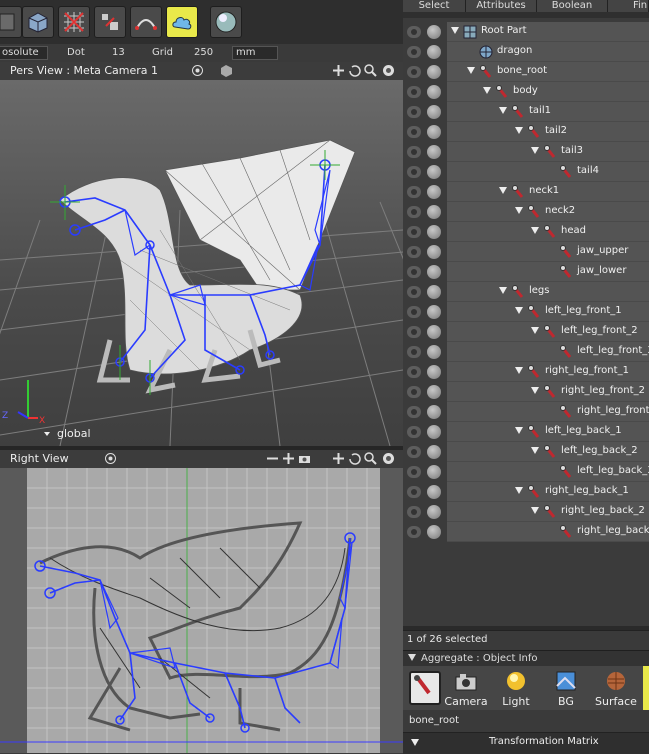  What do you see at coordinates (288, 458) in the screenshot?
I see `zoom-in-icon` at bounding box center [288, 458].